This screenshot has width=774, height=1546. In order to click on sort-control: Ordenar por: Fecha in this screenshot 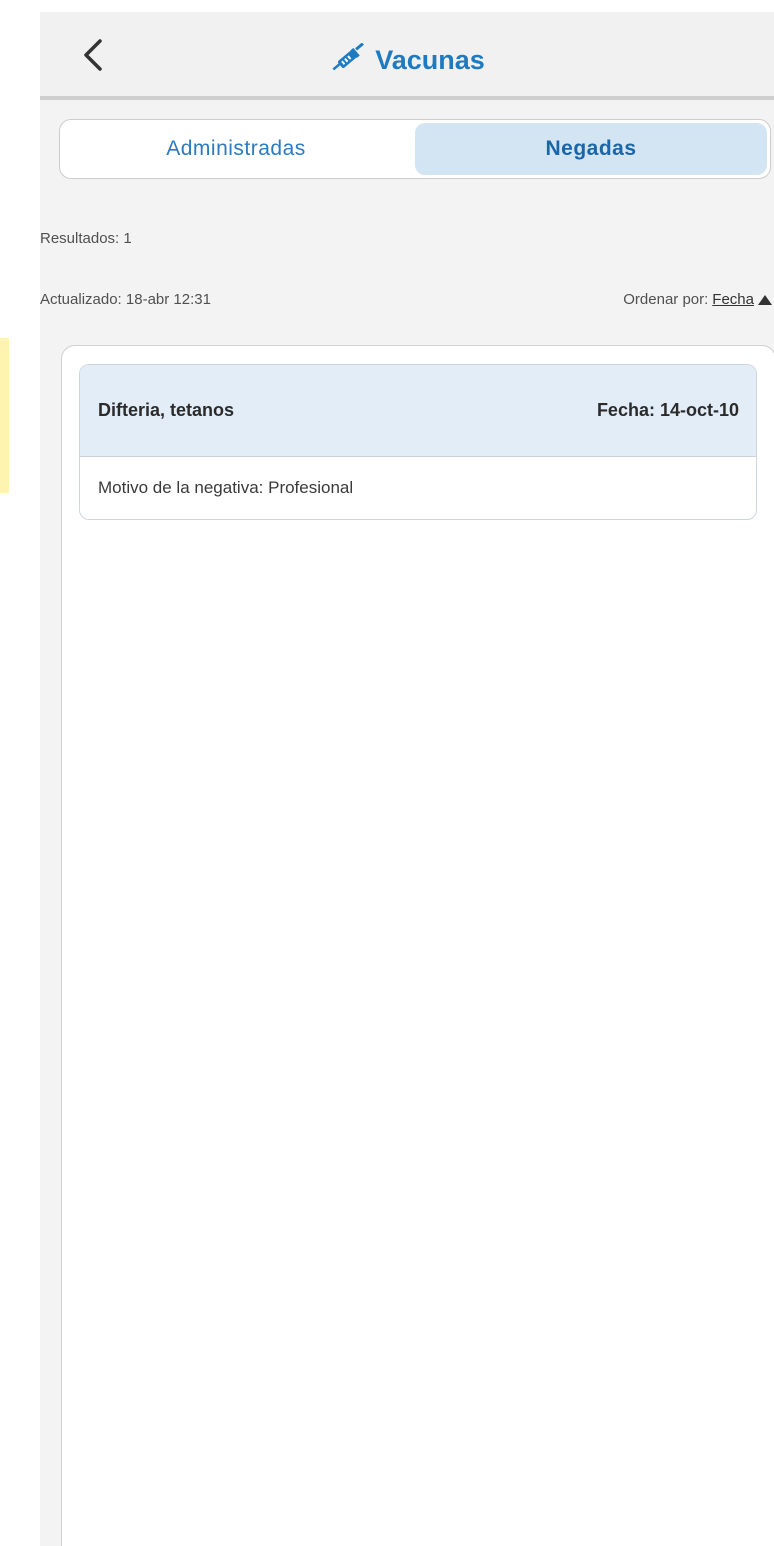, I will do `click(697, 299)`.